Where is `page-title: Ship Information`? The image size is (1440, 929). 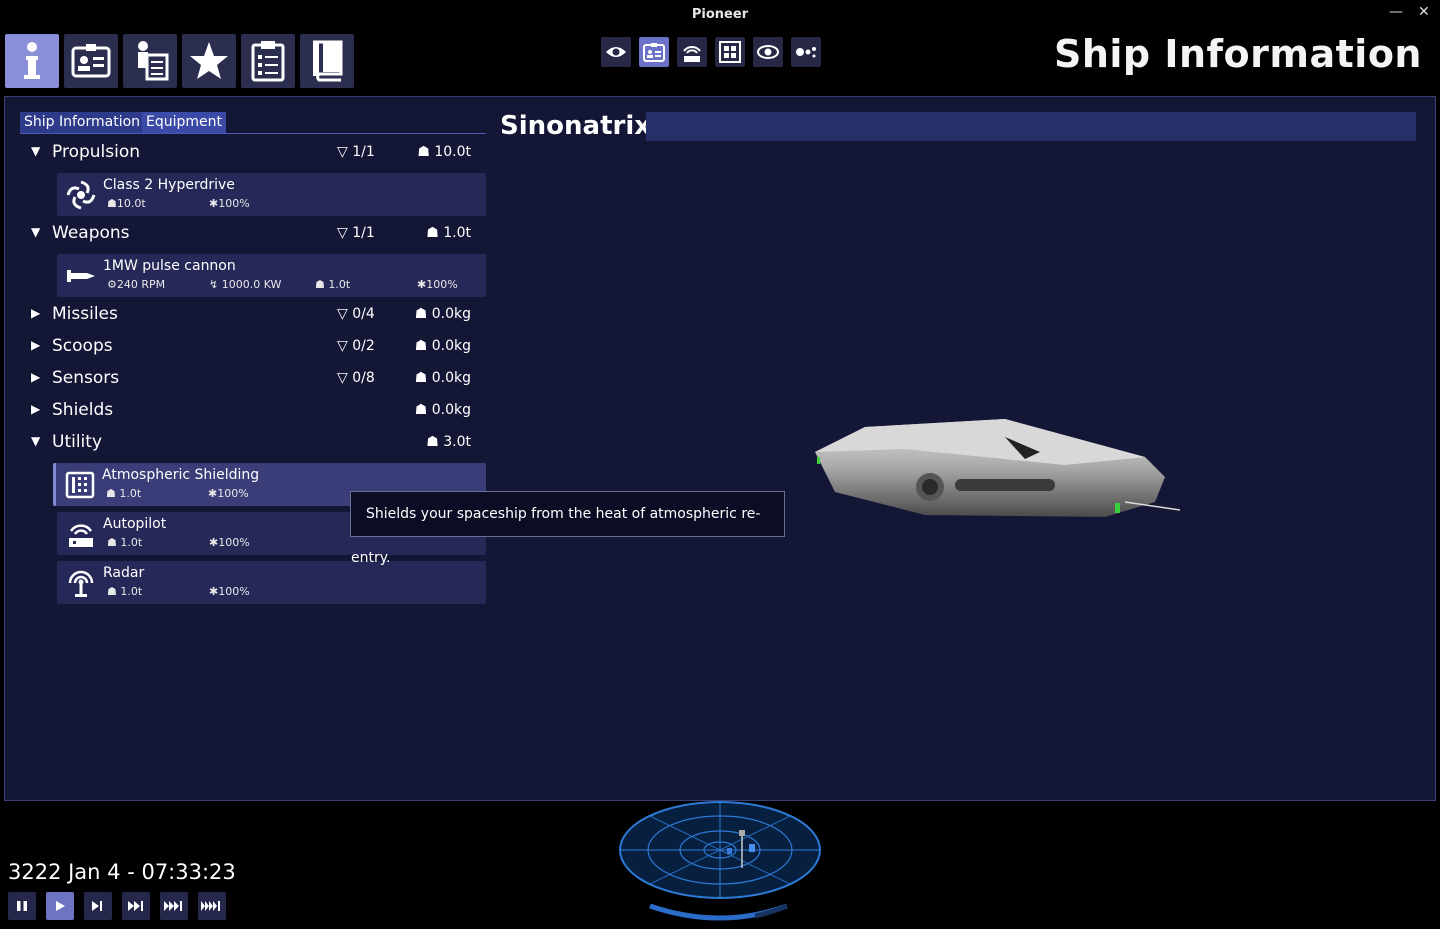 page-title: Ship Information is located at coordinates (1237, 54).